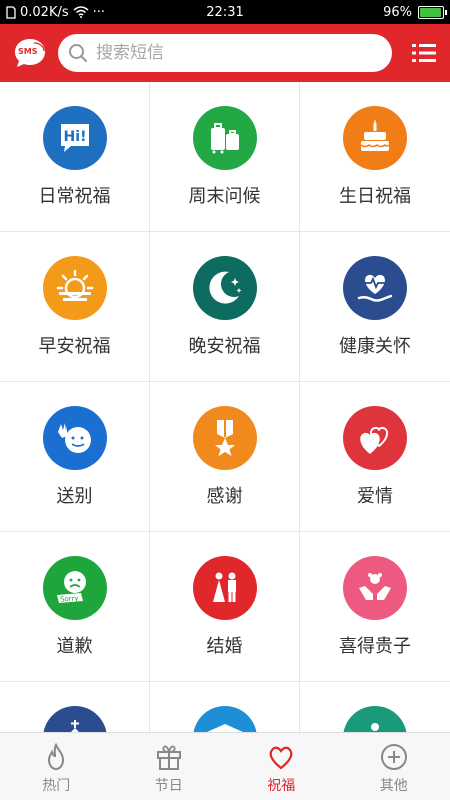  What do you see at coordinates (375, 288) in the screenshot?
I see `heart-pulse-hand-icon` at bounding box center [375, 288].